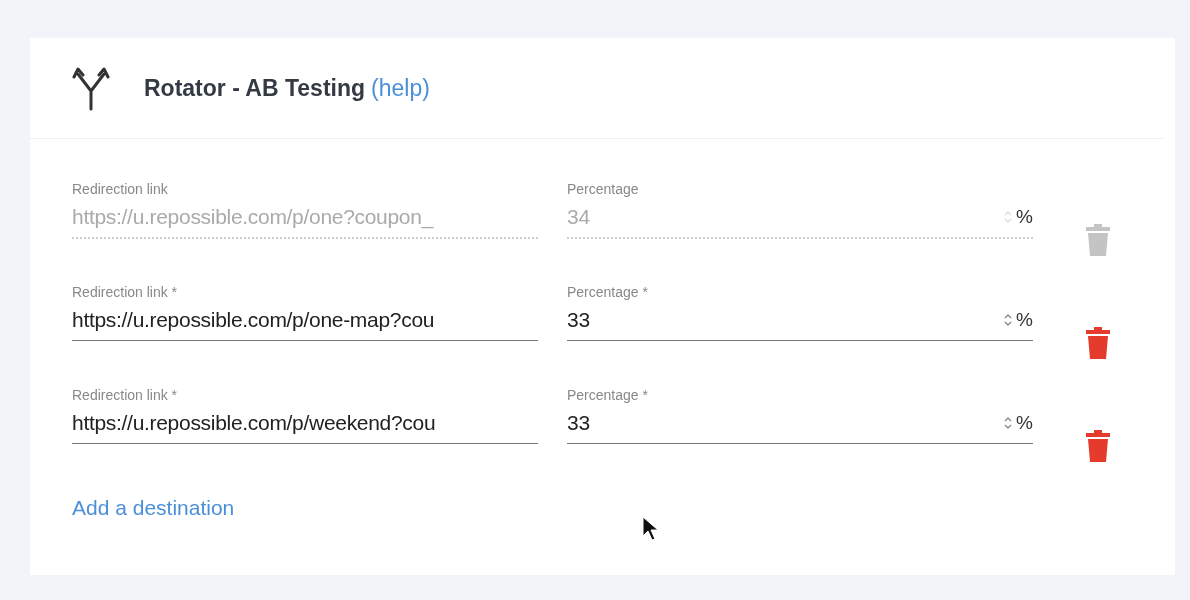 The height and width of the screenshot is (600, 1190). I want to click on link-input-field: Redirection link * https://u.repossible.com/p/weekend?cou, so click(305, 415).